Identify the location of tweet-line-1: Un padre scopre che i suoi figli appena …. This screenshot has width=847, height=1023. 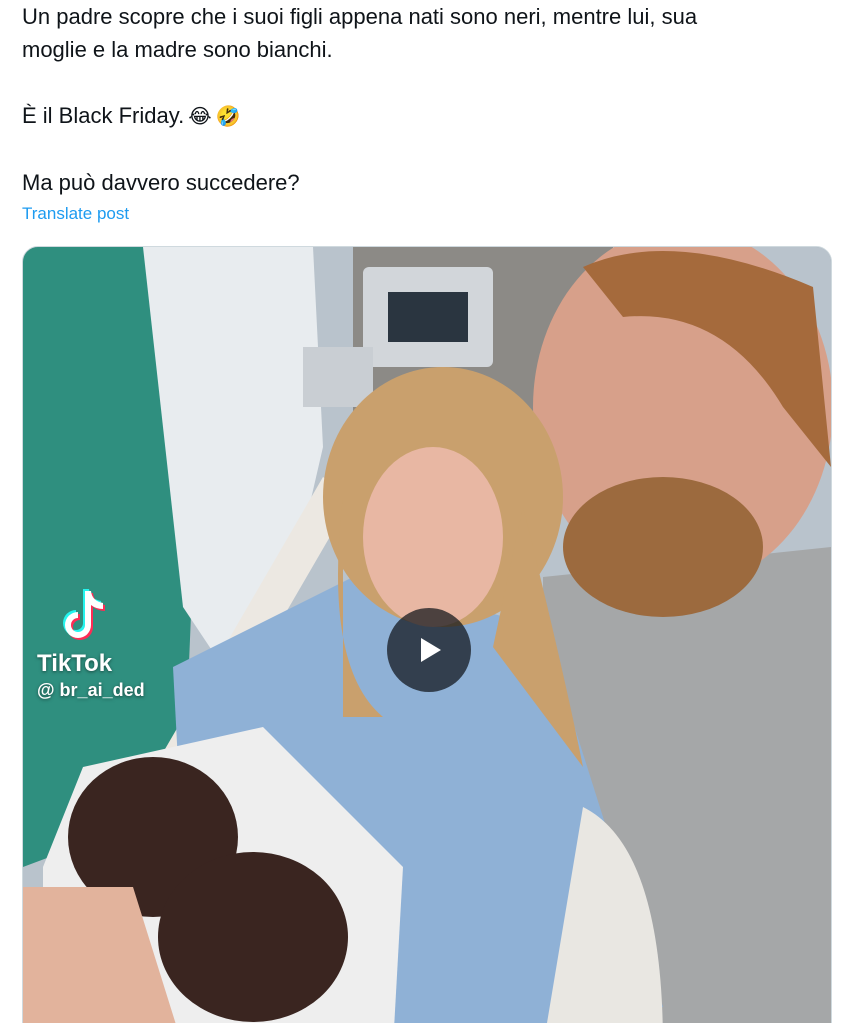
(360, 16).